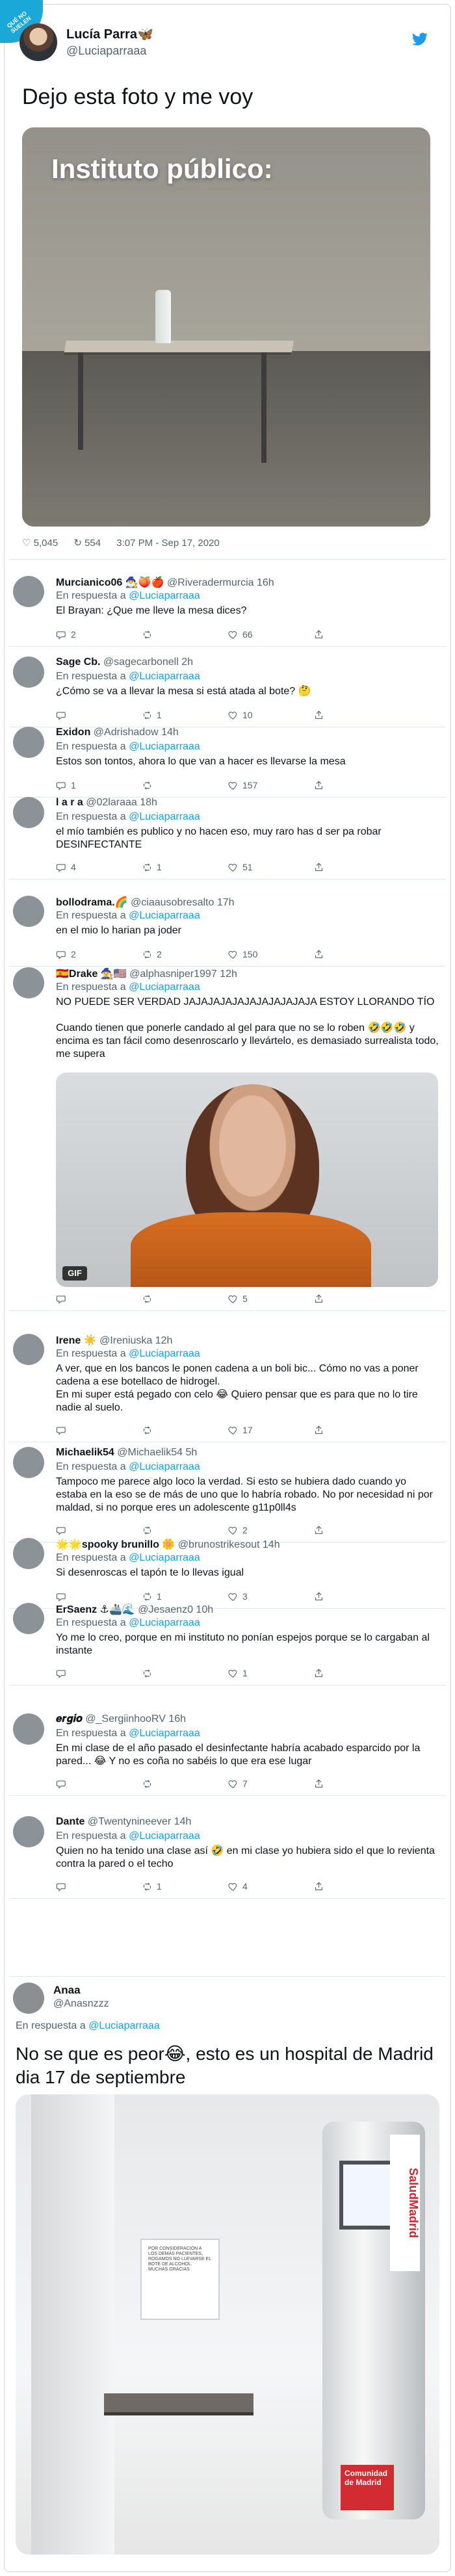 The width and height of the screenshot is (455, 2576). I want to click on like-button: 66, so click(240, 634).